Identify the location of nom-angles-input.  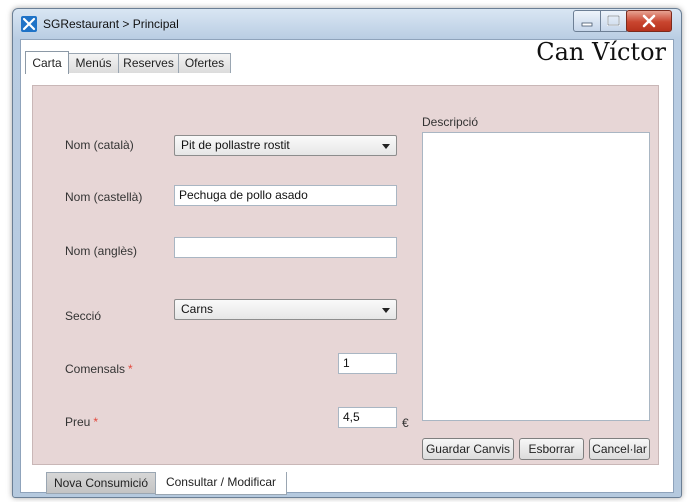
(285, 247).